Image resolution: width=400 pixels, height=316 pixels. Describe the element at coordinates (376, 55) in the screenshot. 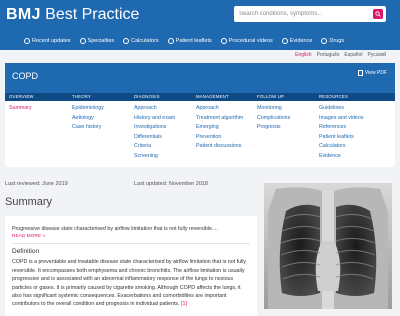

I see `language-option: Русский` at that location.